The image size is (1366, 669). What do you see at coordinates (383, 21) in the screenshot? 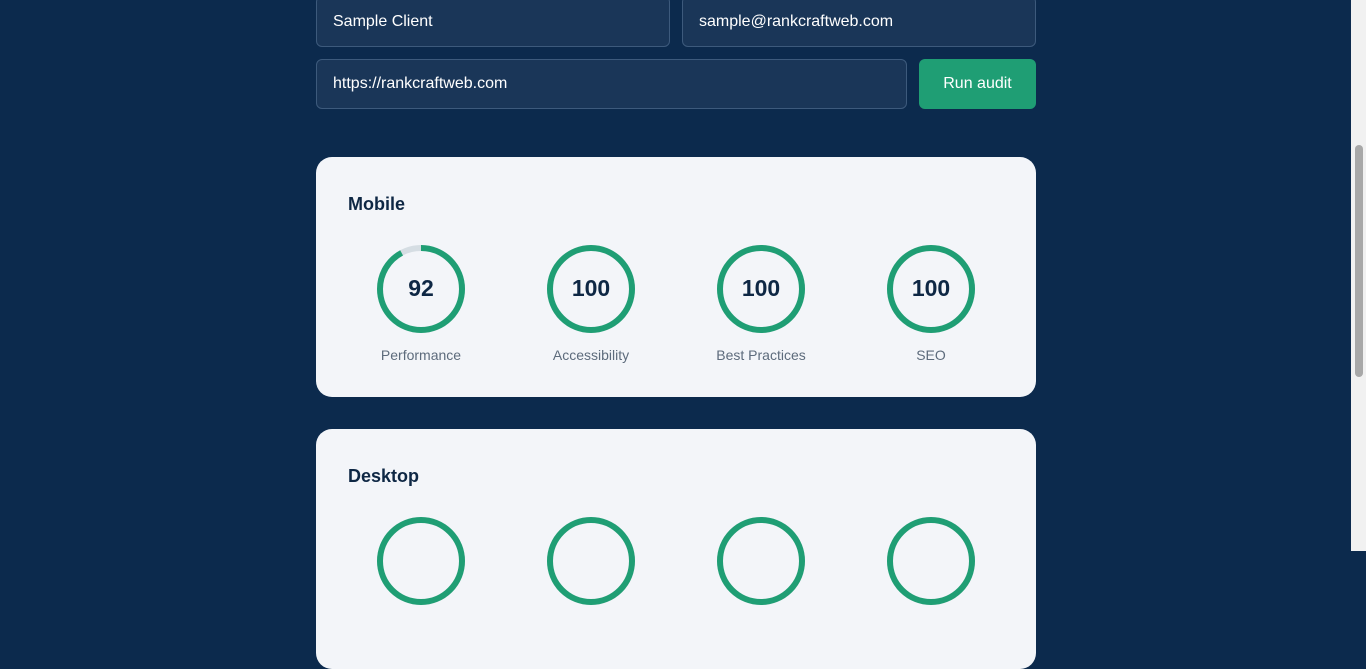
I see `client-name-value: Sample Client` at bounding box center [383, 21].